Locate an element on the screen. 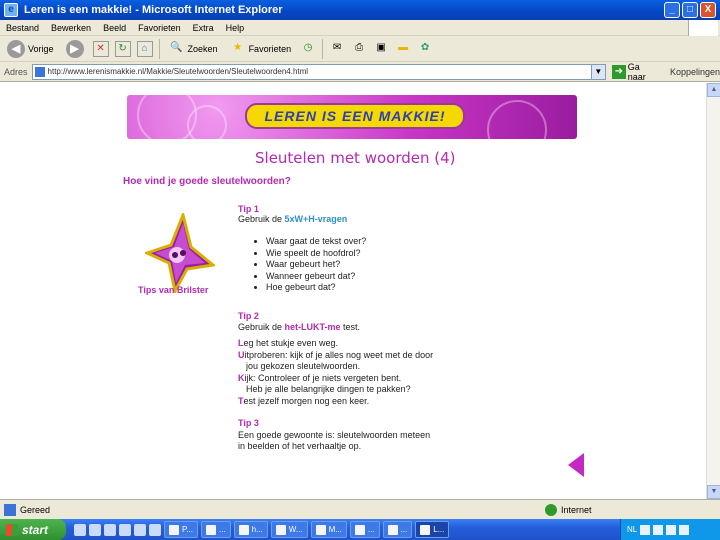  print-icon: ⎙ is located at coordinates (359, 49).